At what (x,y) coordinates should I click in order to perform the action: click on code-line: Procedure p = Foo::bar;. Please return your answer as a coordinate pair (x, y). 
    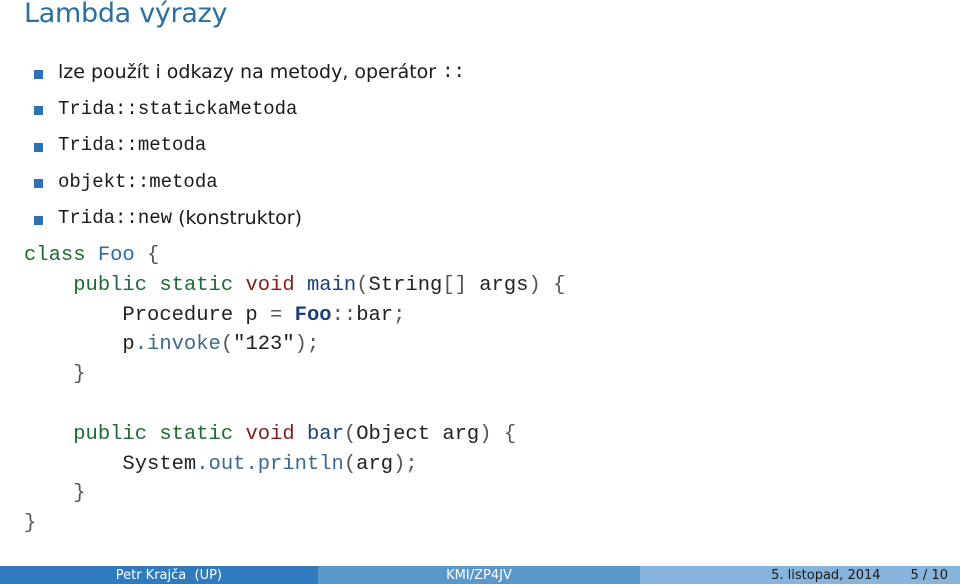
    Looking at the image, I should click on (294, 316).